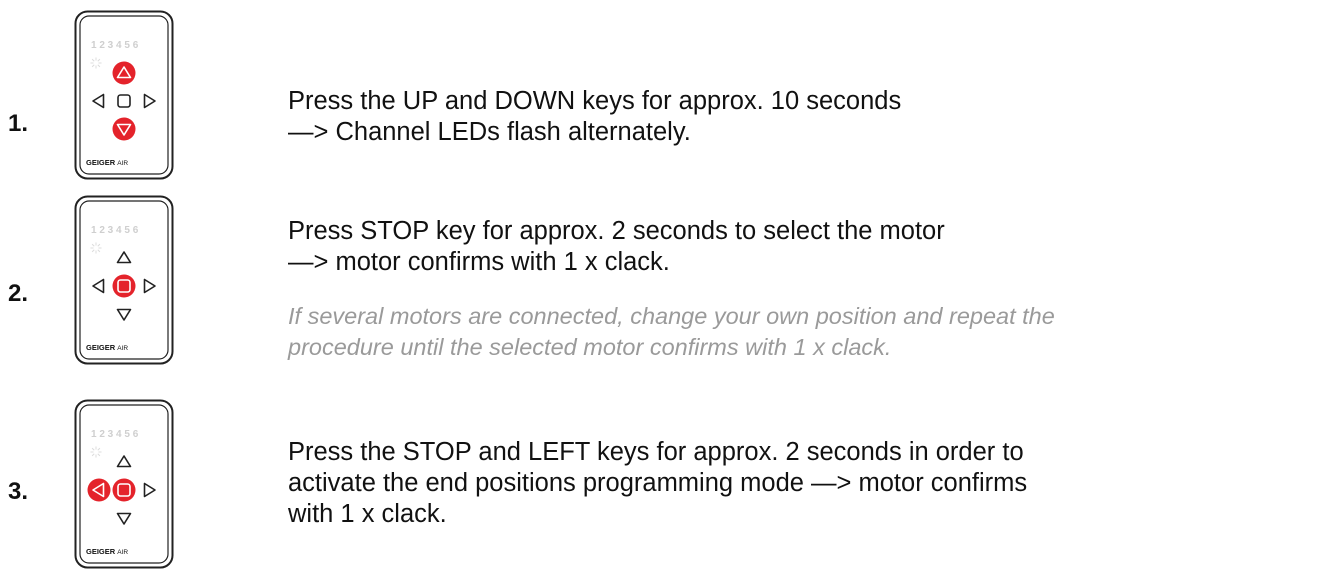 Image resolution: width=1341 pixels, height=569 pixels. I want to click on instruction-line: with 1 x clack., so click(367, 514).